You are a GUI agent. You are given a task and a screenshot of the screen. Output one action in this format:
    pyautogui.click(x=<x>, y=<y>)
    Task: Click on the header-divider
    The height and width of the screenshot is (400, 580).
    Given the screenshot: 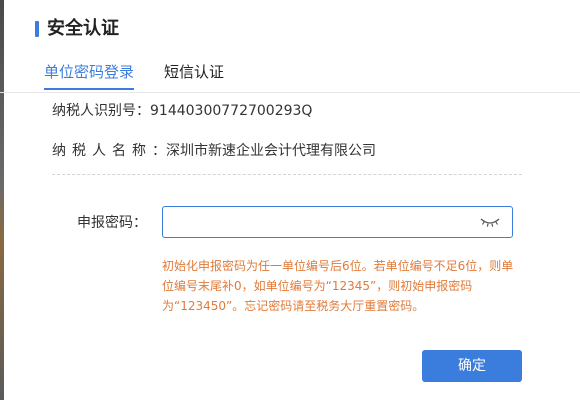 What is the action you would take?
    pyautogui.click(x=290, y=92)
    